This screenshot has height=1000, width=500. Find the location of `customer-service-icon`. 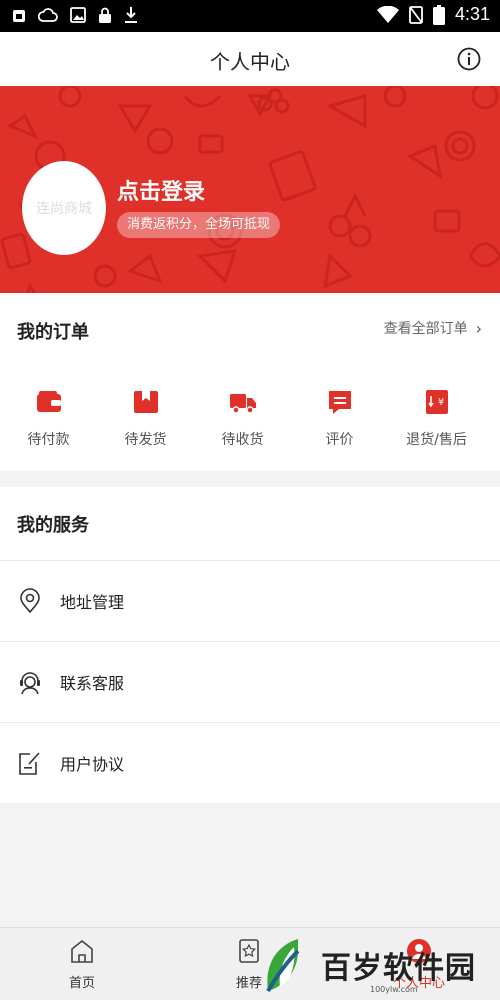

customer-service-icon is located at coordinates (30, 683).